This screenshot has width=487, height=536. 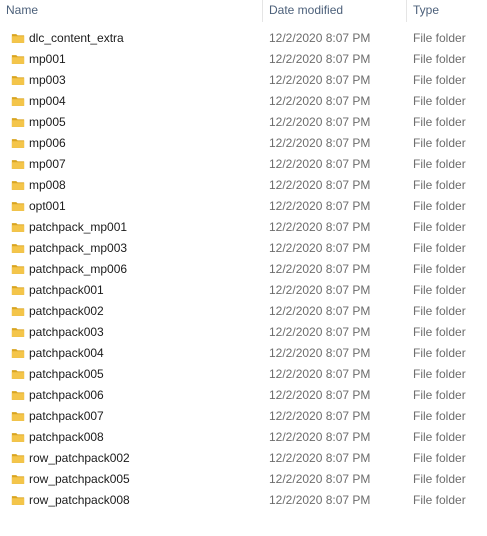 I want to click on file-name: row_patchpack008, so click(x=79, y=500).